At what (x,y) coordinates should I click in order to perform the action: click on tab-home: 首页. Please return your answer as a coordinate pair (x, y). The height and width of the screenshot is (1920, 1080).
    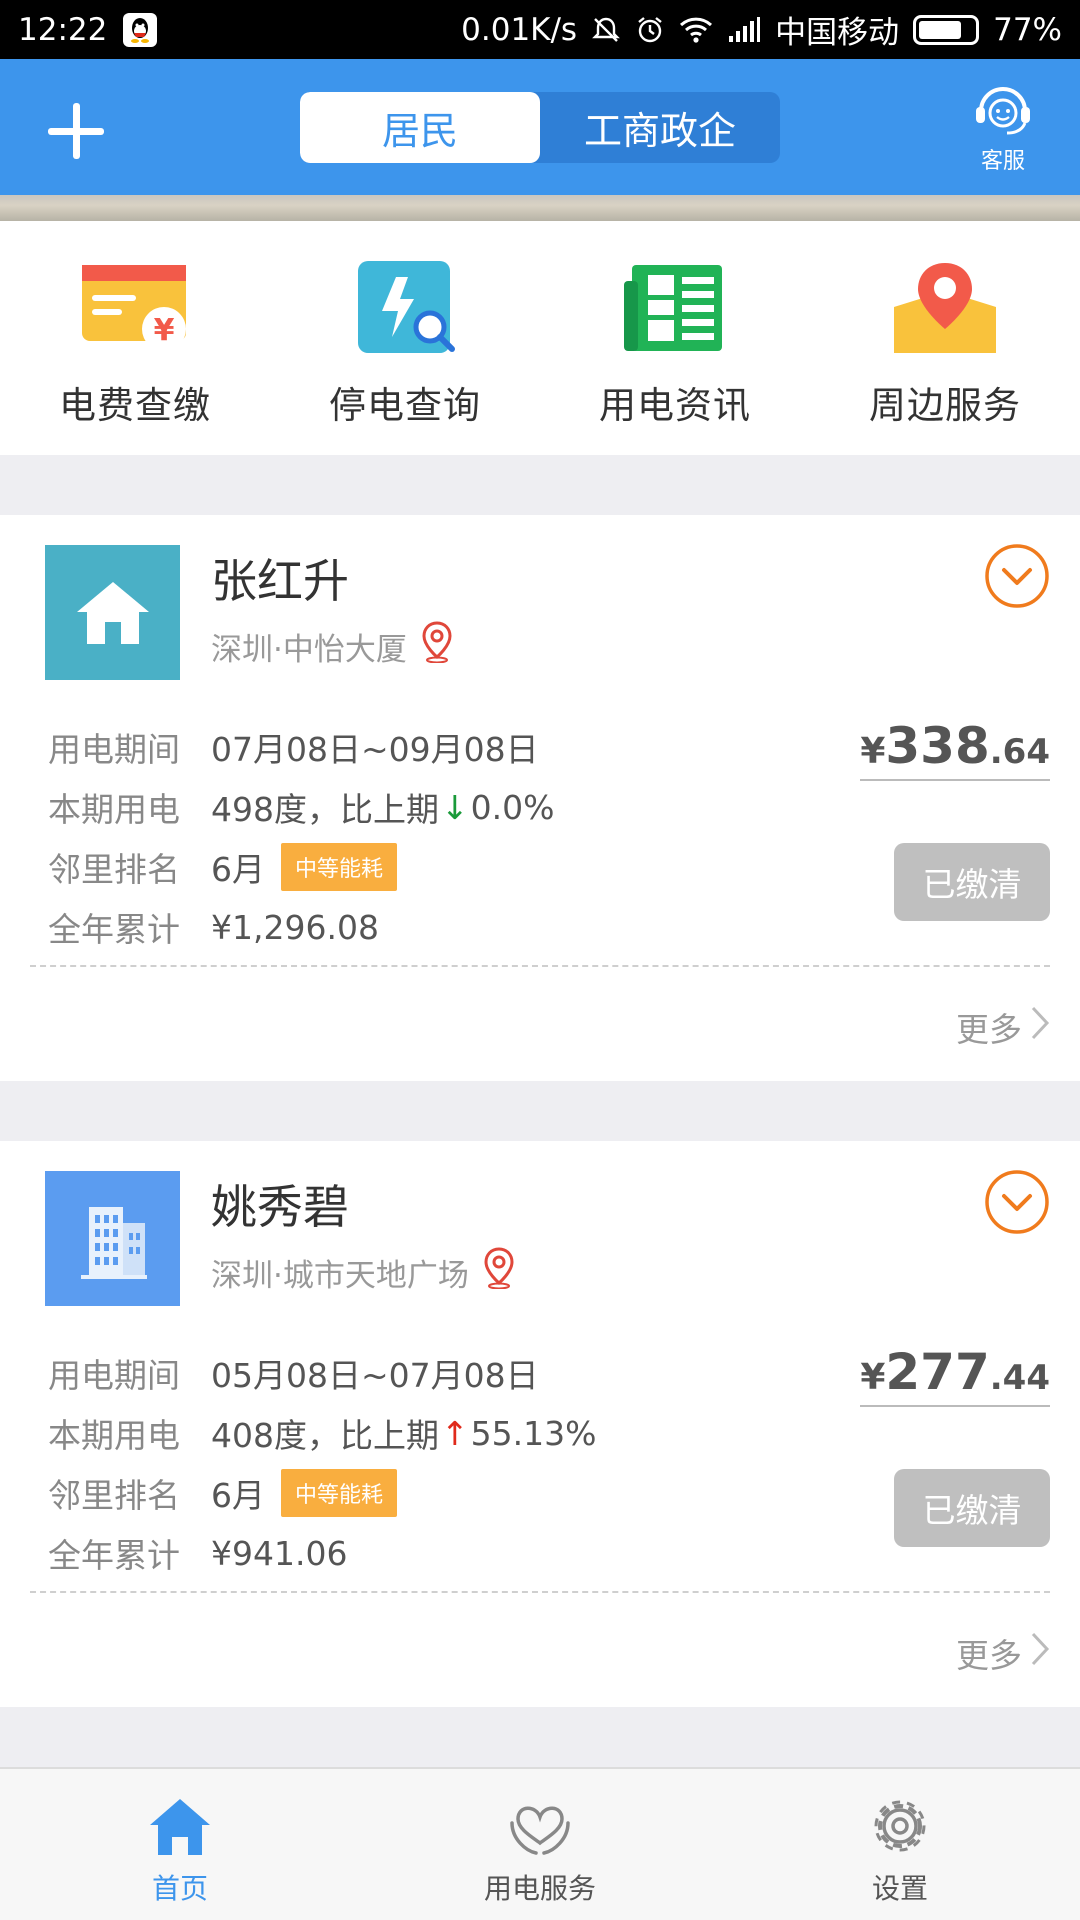
    Looking at the image, I should click on (180, 1844).